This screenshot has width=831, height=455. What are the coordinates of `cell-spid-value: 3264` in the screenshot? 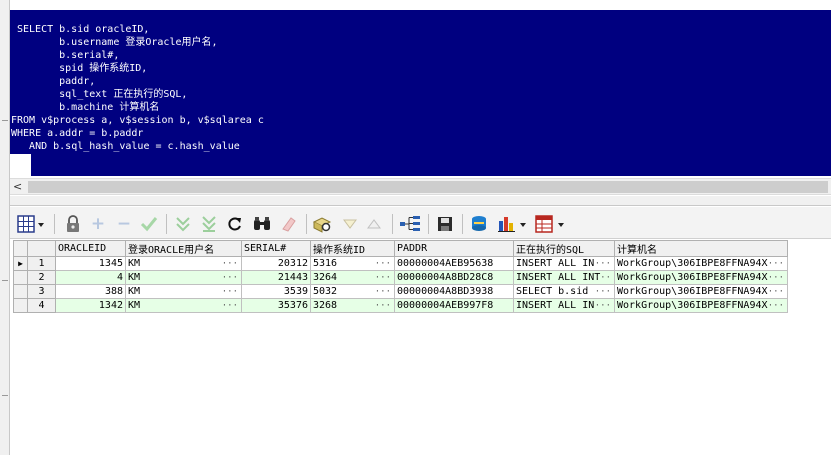 It's located at (325, 277).